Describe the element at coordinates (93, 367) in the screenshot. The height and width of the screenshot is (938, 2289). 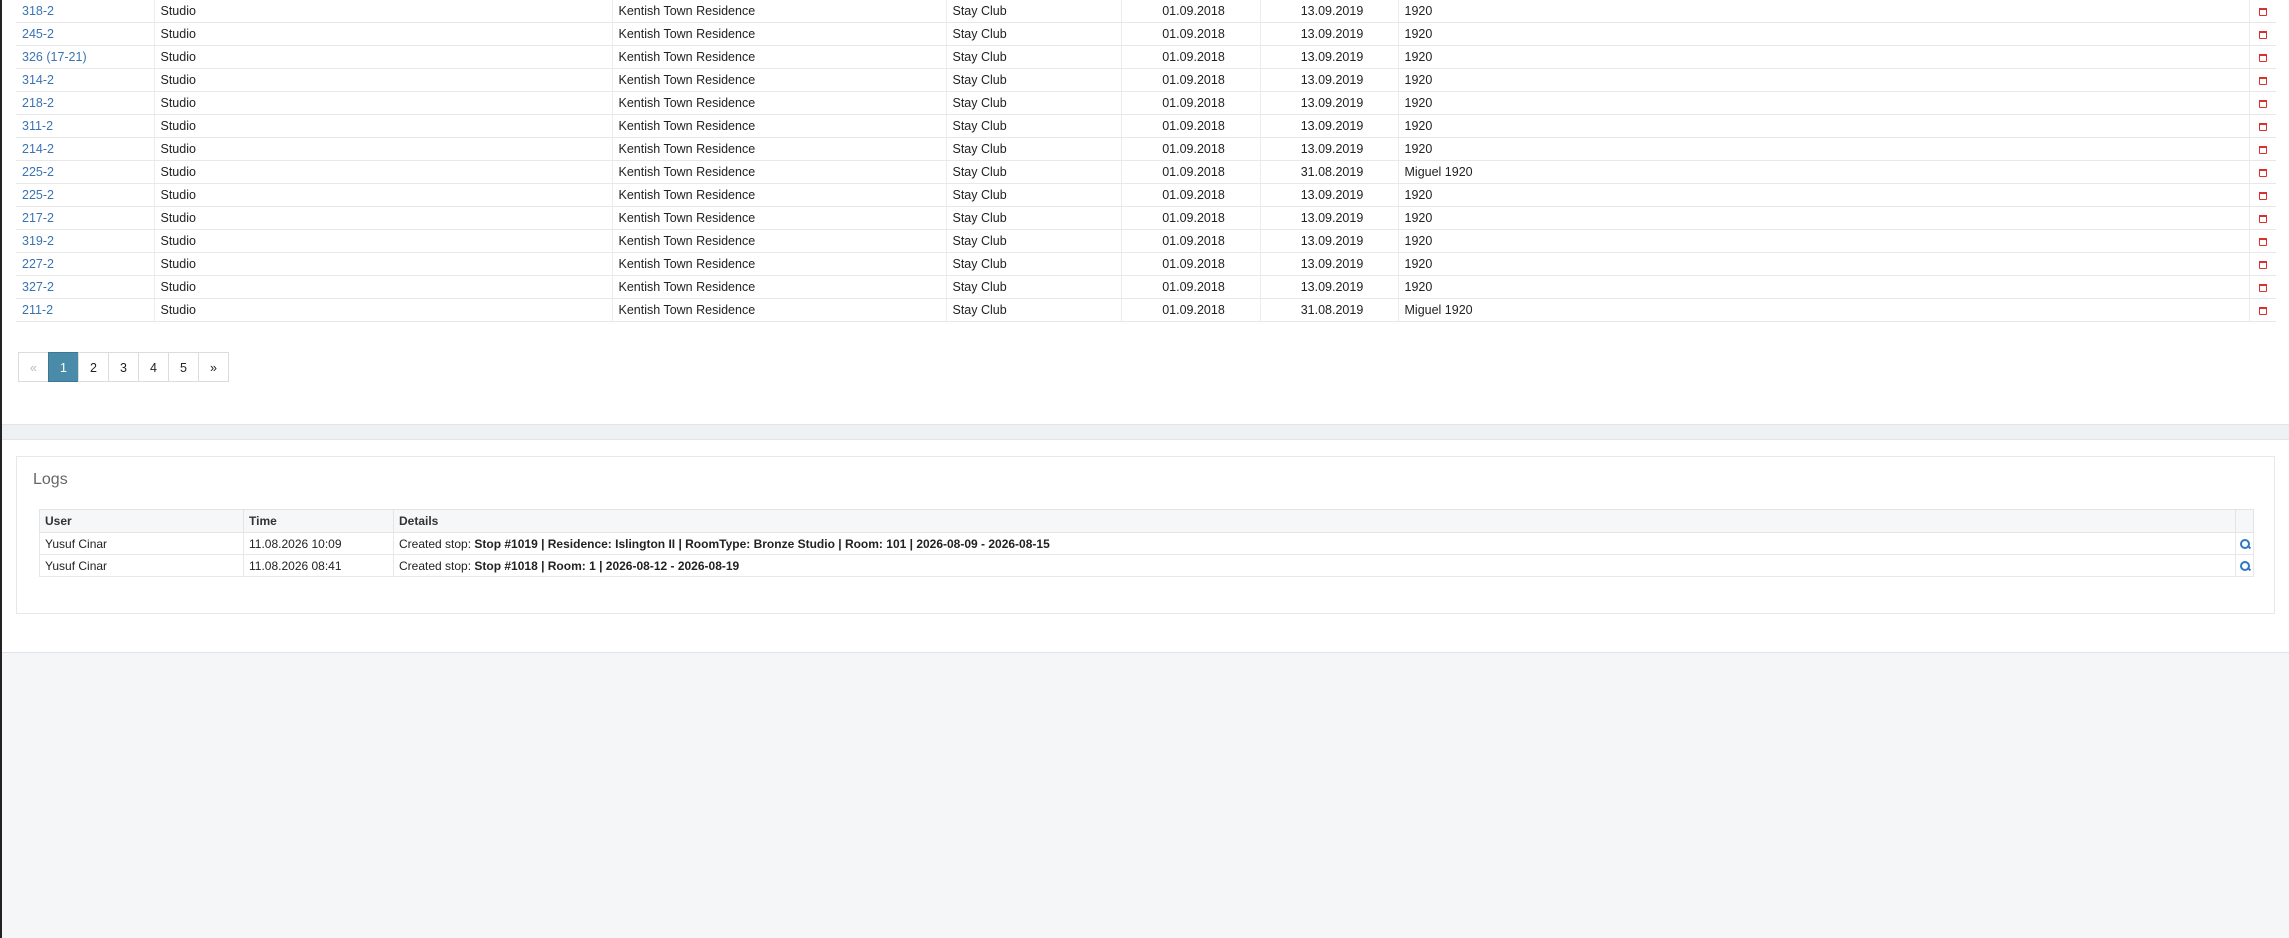
I see `pagination-page-2: 2` at that location.